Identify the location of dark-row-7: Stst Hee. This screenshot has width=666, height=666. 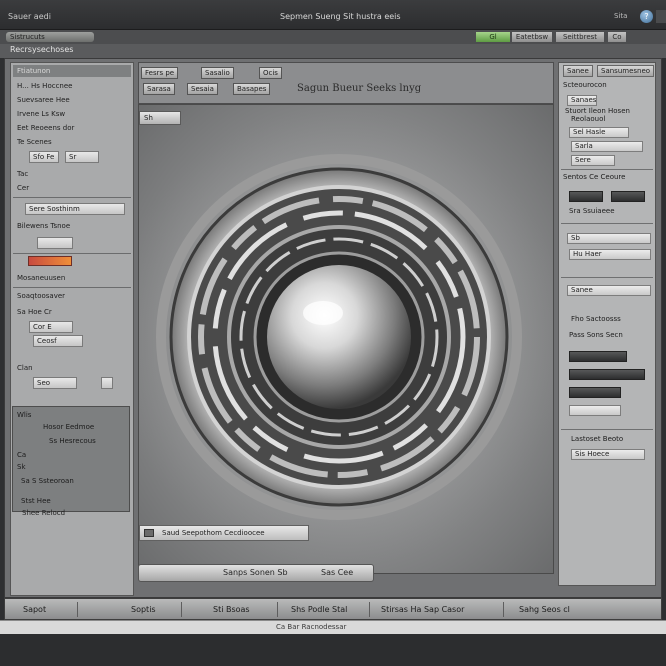
(36, 501).